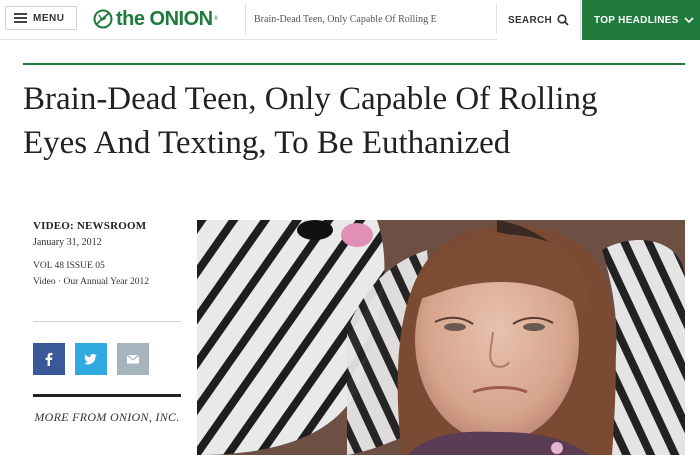 The image size is (700, 455). What do you see at coordinates (636, 20) in the screenshot?
I see `top-headlines-label: TOP HEADLINES` at bounding box center [636, 20].